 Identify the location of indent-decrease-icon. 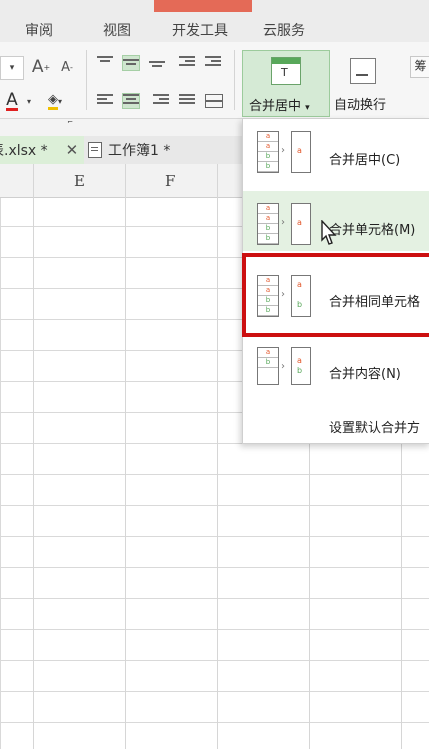
(187, 63).